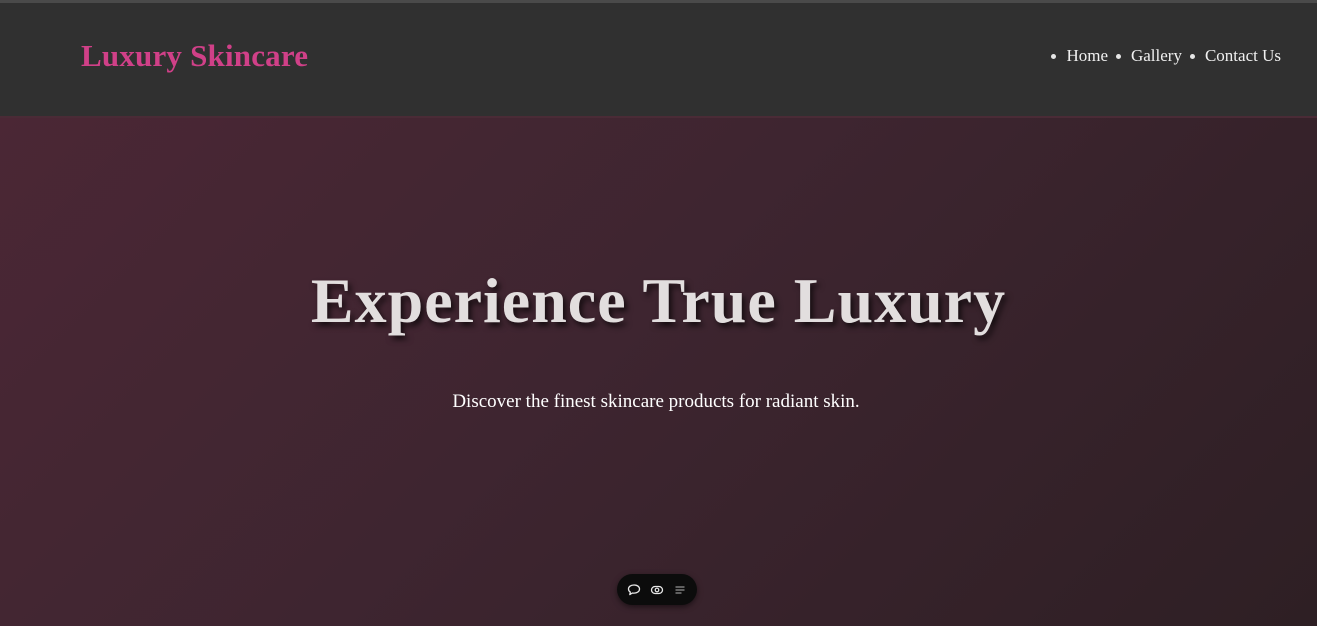 Image resolution: width=1317 pixels, height=626 pixels. I want to click on eye-icon, so click(657, 590).